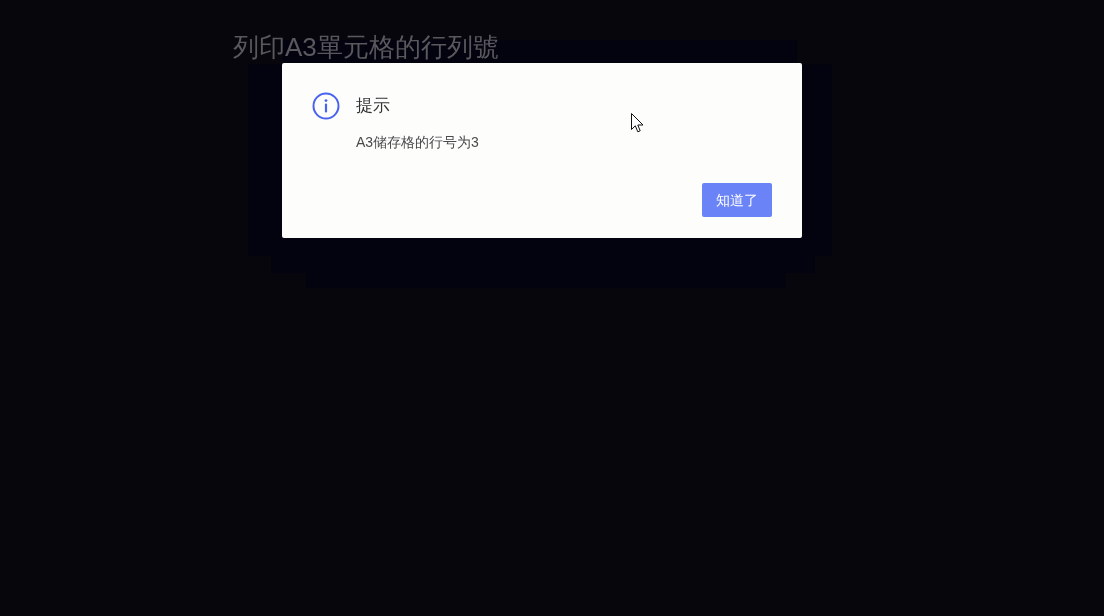 The width and height of the screenshot is (1104, 616). I want to click on confirm-button: 知道了, so click(737, 200).